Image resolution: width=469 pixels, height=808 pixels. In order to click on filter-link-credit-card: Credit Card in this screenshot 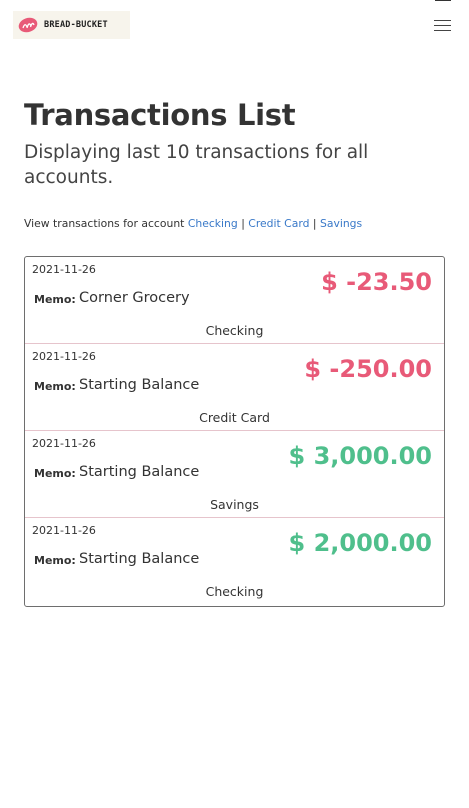, I will do `click(278, 223)`.